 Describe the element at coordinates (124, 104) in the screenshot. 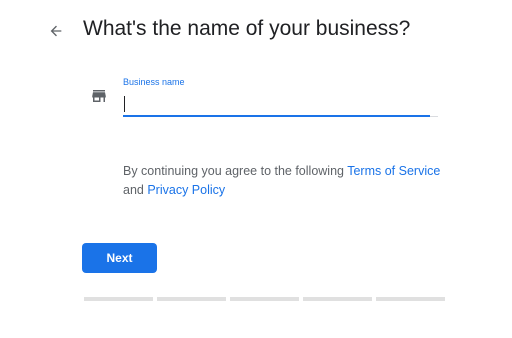

I see `text-cursor` at that location.